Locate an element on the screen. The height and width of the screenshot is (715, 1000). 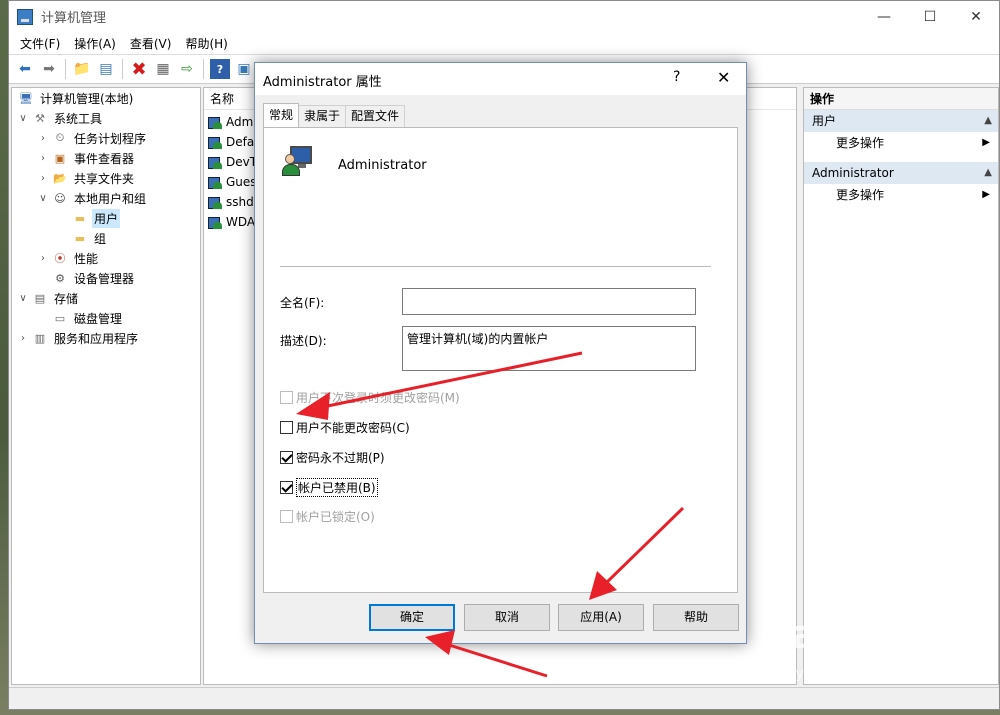
back-arrow-icon: ⬅ is located at coordinates (25, 69).